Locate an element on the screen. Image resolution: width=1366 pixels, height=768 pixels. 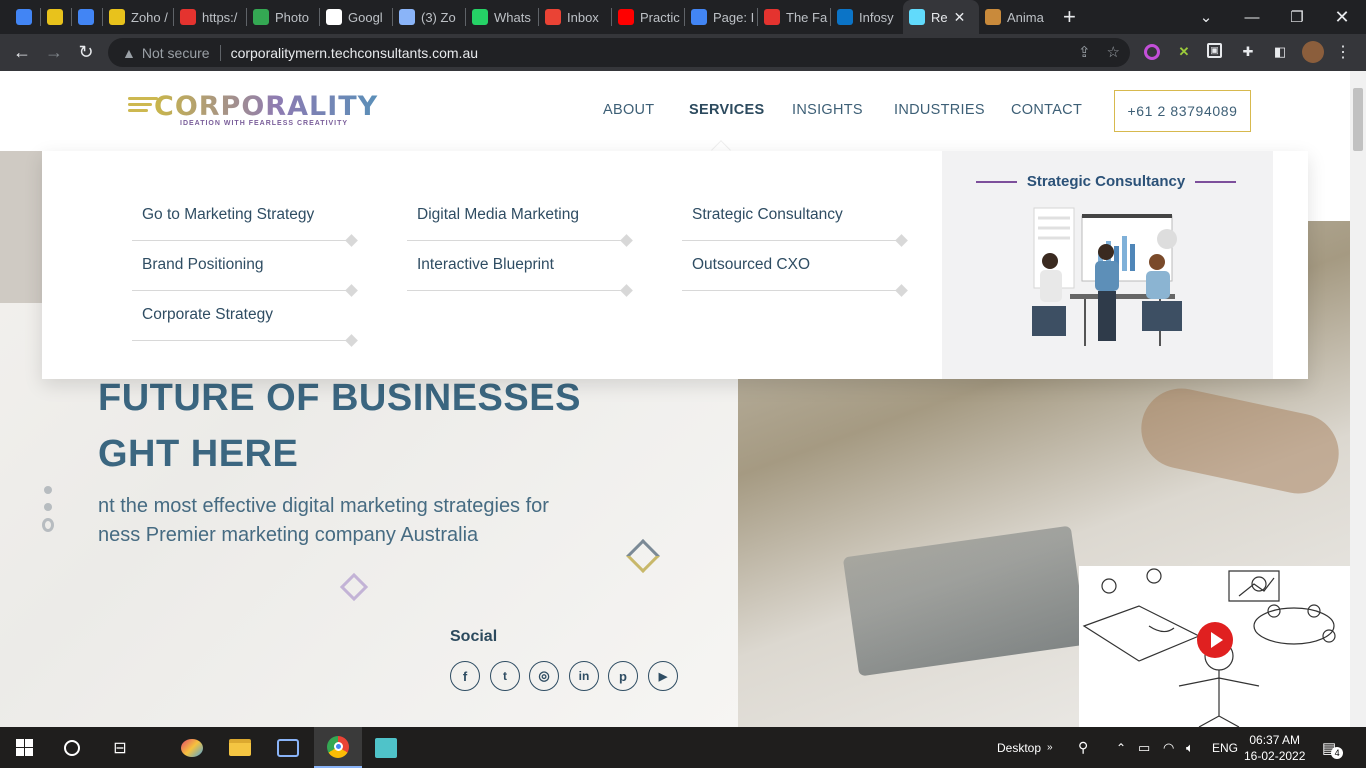
search-icon is located at coordinates (72, 747).